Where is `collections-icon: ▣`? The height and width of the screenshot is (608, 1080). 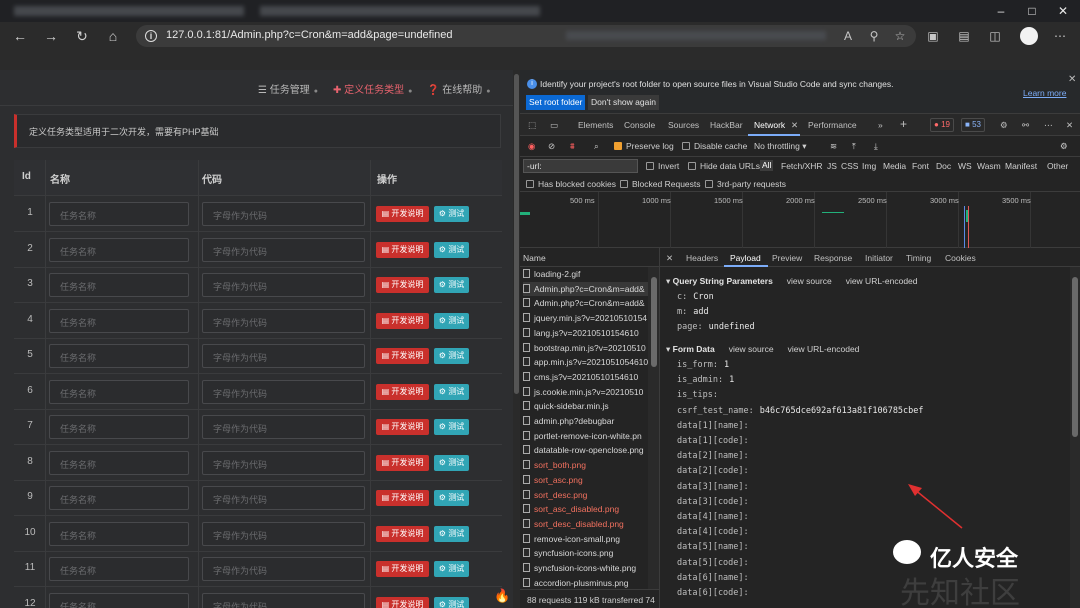
collections-icon: ▣ is located at coordinates (933, 36).